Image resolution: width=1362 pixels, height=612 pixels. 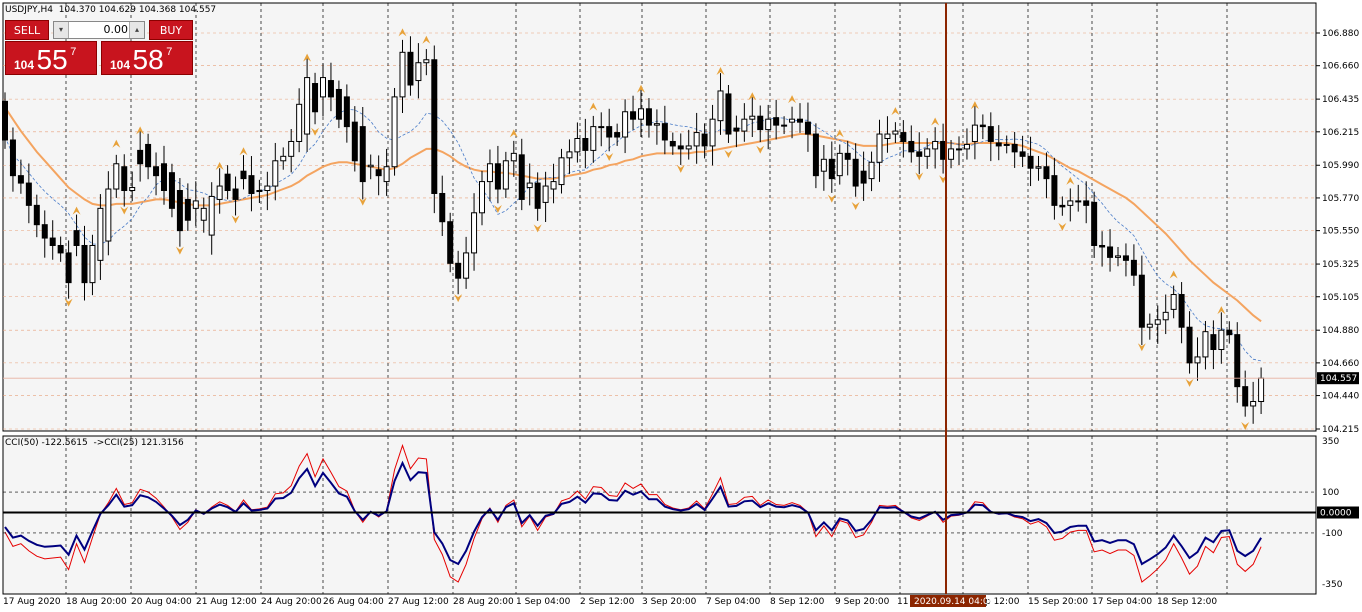 What do you see at coordinates (1340, 34) in the screenshot?
I see `price-axis-label: 106.880` at bounding box center [1340, 34].